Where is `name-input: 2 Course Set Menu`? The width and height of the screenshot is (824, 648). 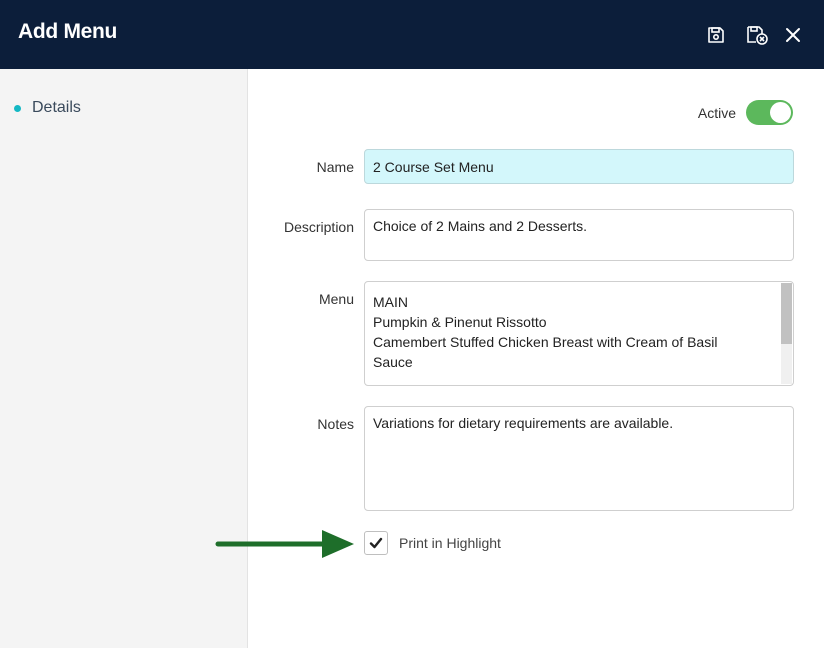
name-input: 2 Course Set Menu is located at coordinates (579, 166).